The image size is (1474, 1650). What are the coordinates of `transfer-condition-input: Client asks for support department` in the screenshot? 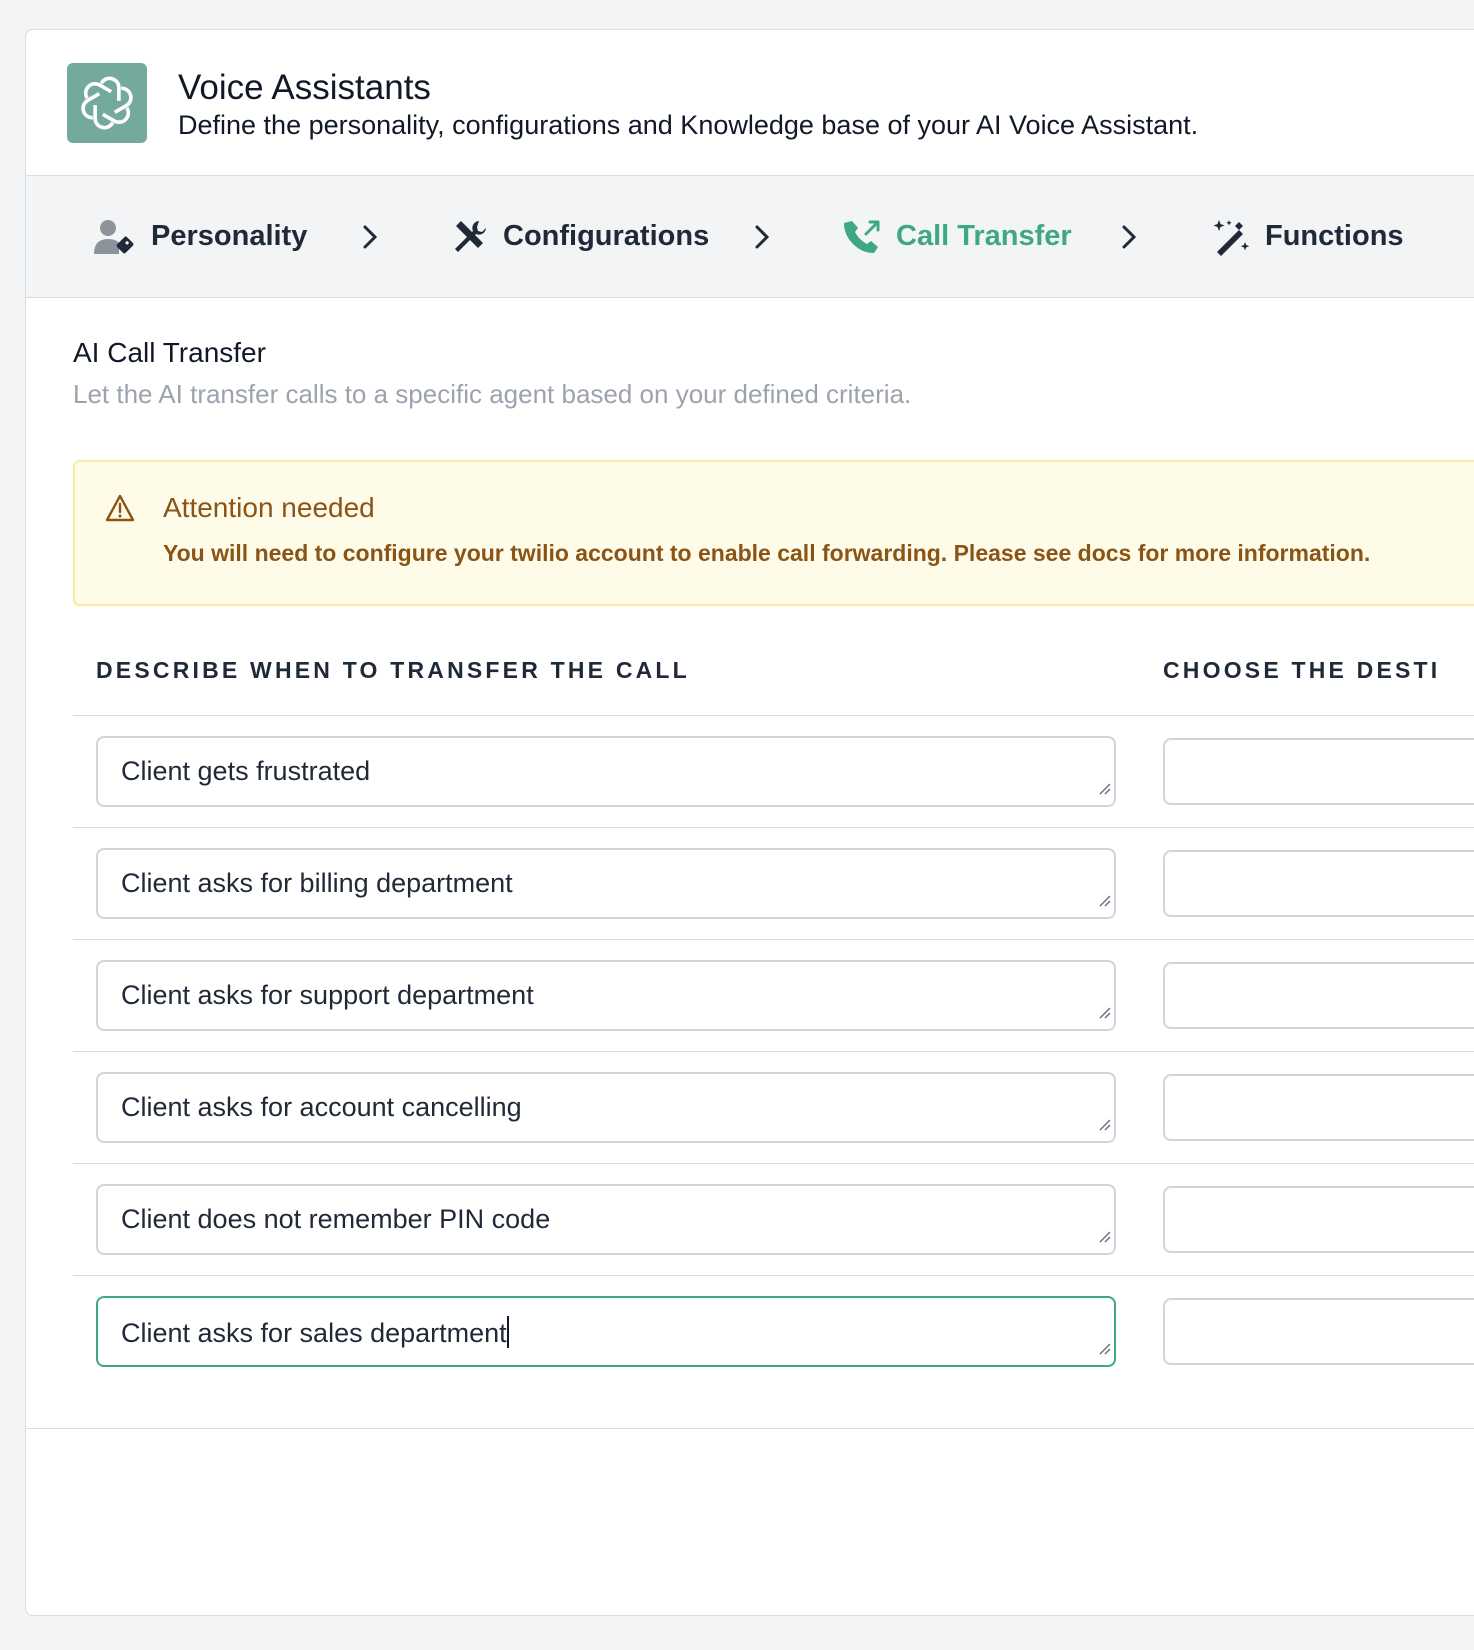 It's located at (606, 995).